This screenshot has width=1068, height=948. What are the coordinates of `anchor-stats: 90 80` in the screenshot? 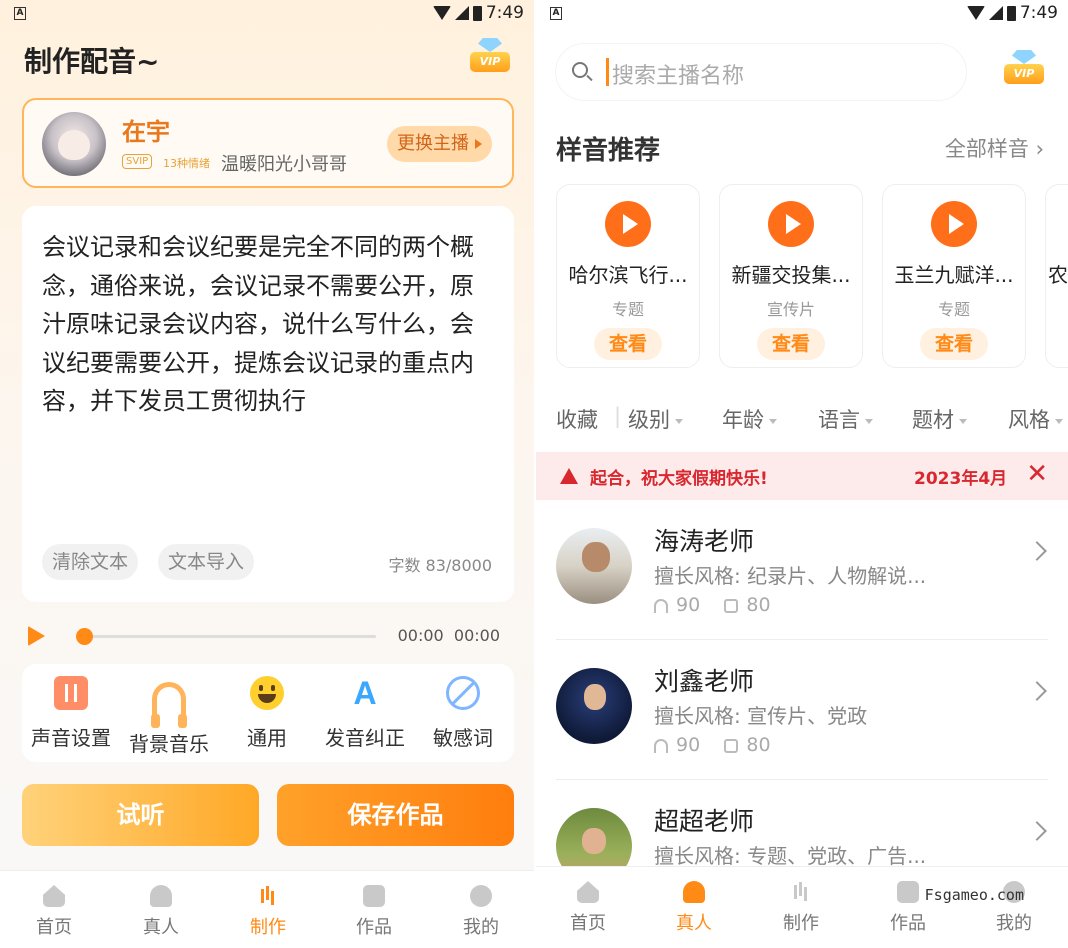 It's located at (712, 745).